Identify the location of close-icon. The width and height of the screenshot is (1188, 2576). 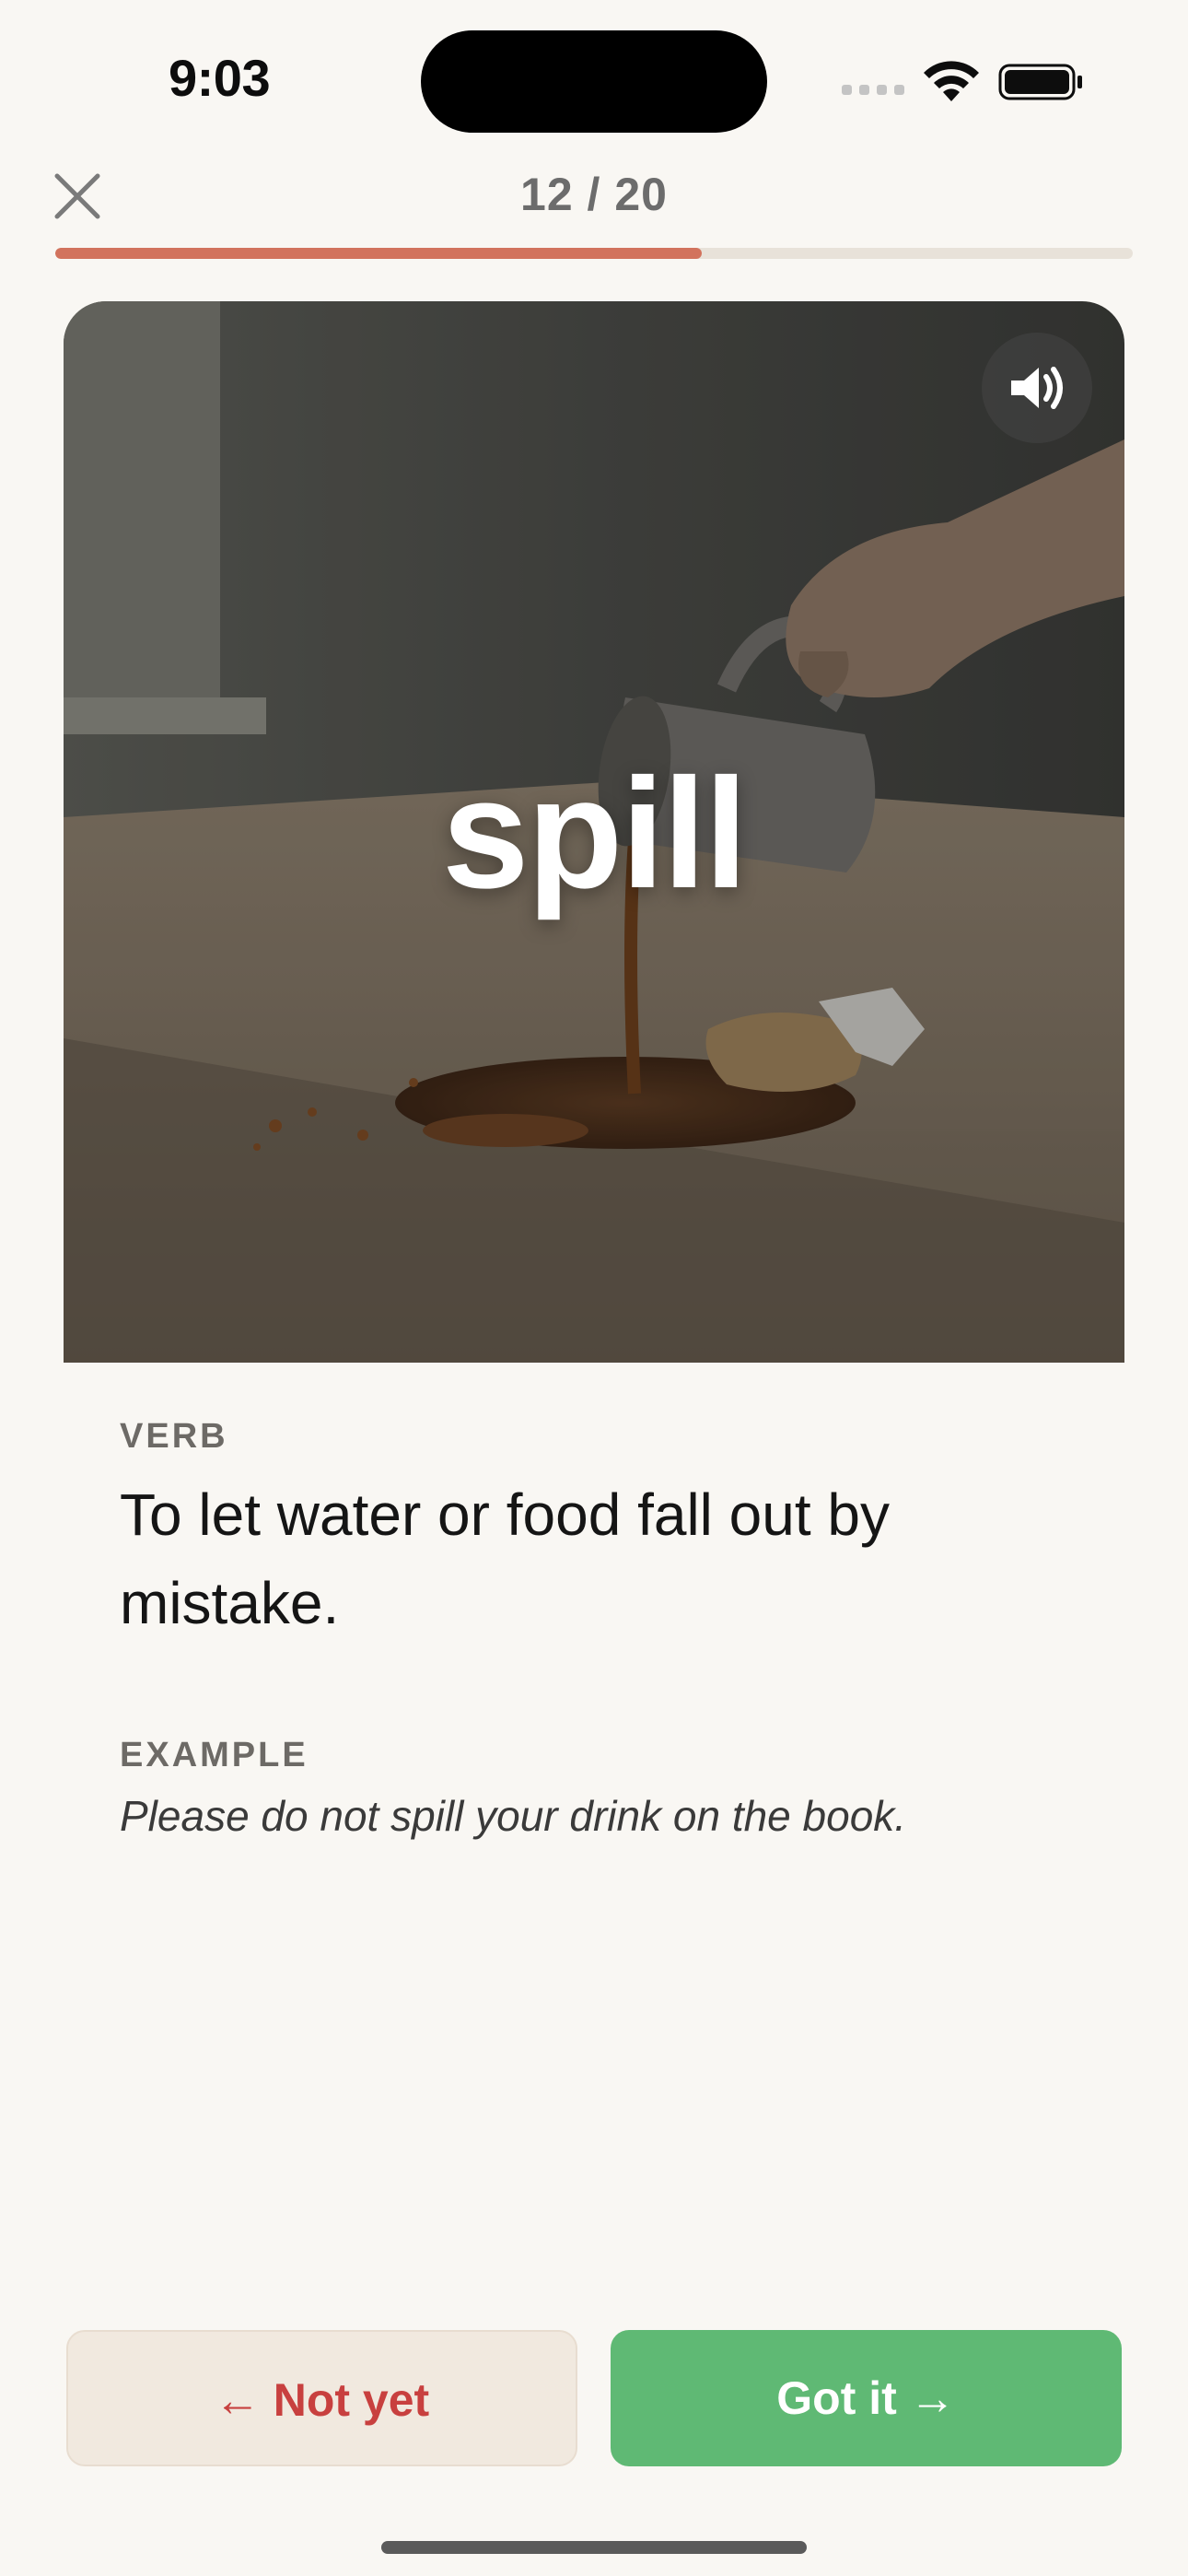
(77, 196).